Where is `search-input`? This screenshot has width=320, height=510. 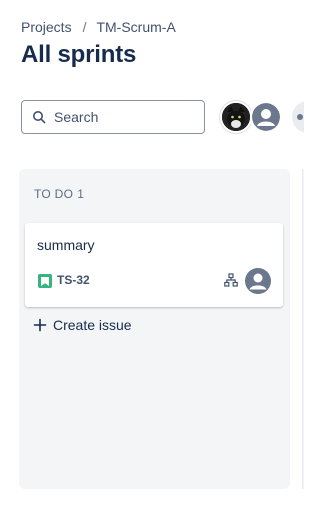 search-input is located at coordinates (124, 117).